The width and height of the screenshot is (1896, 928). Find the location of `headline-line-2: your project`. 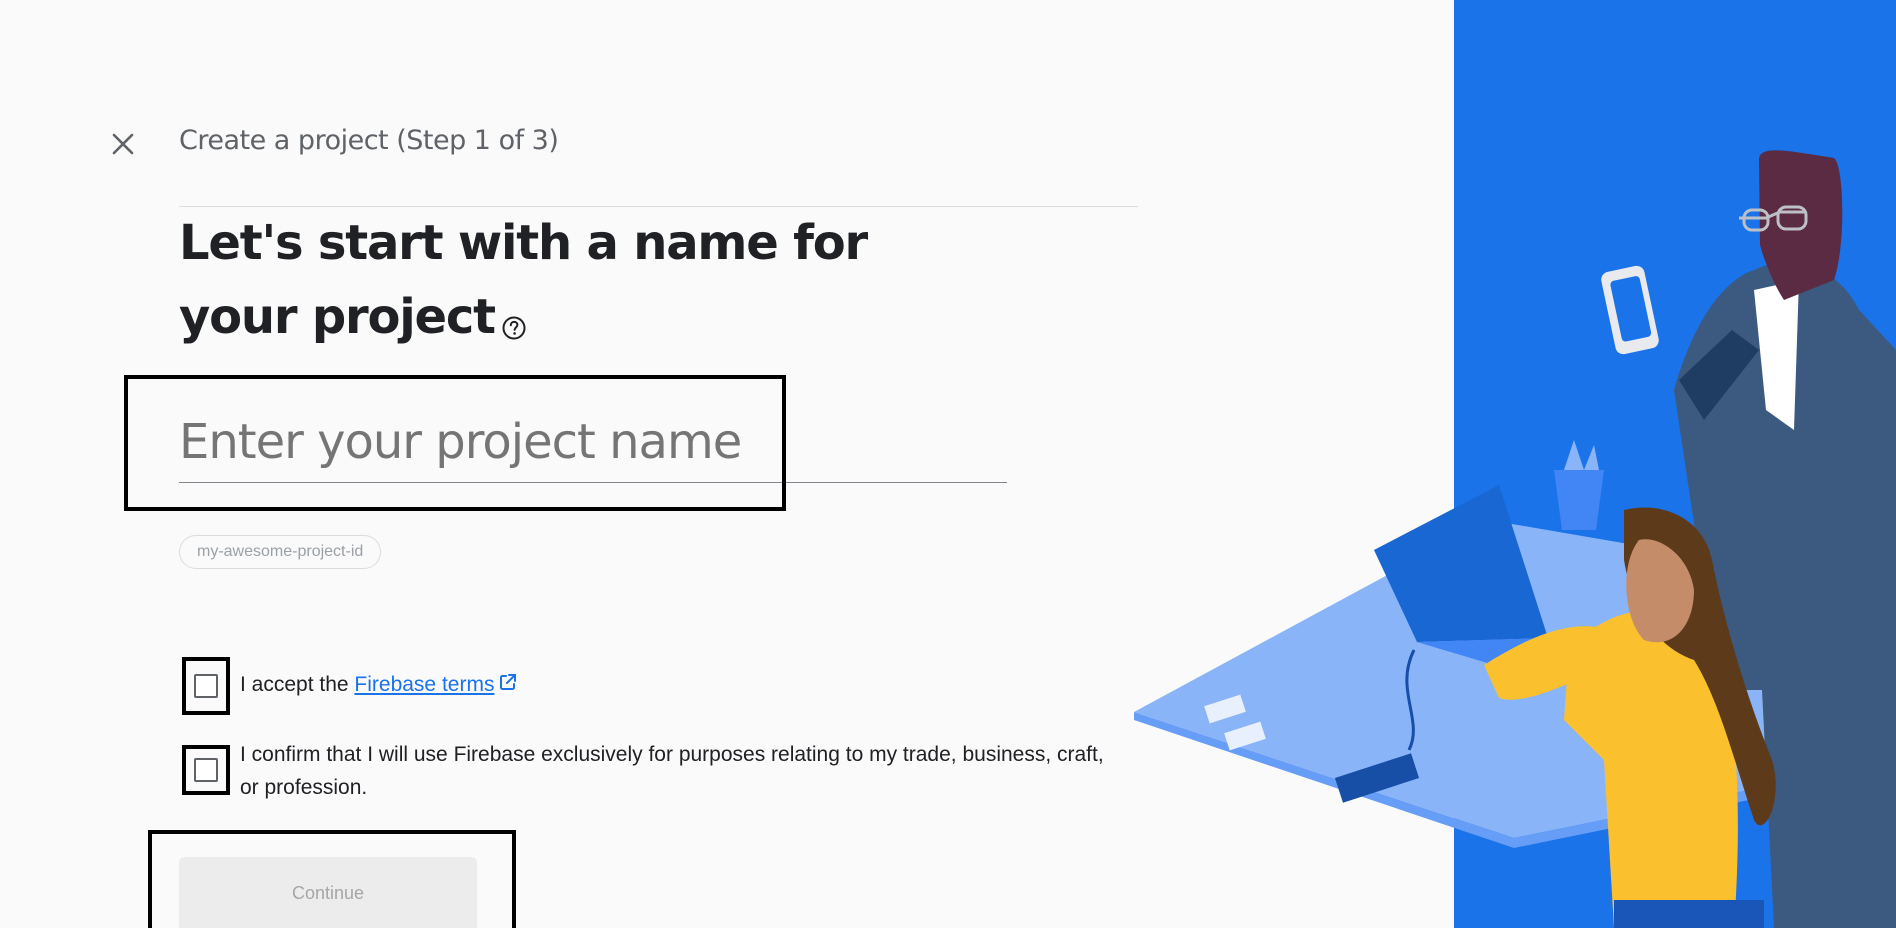

headline-line-2: your project is located at coordinates (529, 321).